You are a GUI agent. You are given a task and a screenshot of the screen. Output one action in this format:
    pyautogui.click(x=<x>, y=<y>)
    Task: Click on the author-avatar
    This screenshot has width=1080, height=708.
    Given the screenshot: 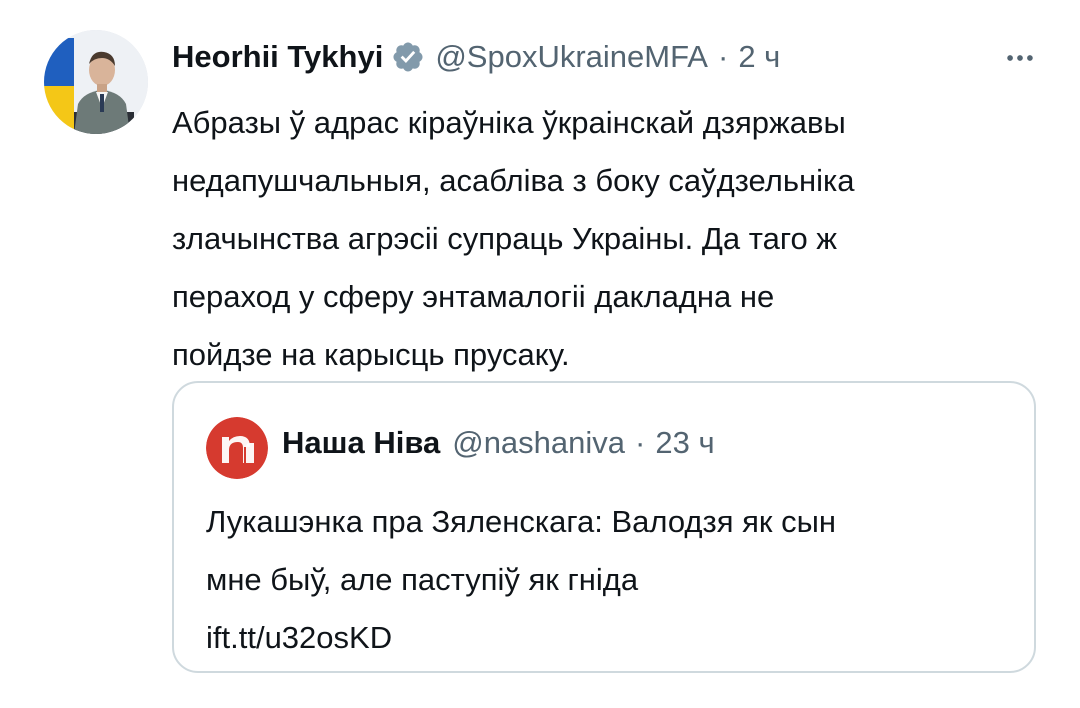 What is the action you would take?
    pyautogui.click(x=96, y=82)
    